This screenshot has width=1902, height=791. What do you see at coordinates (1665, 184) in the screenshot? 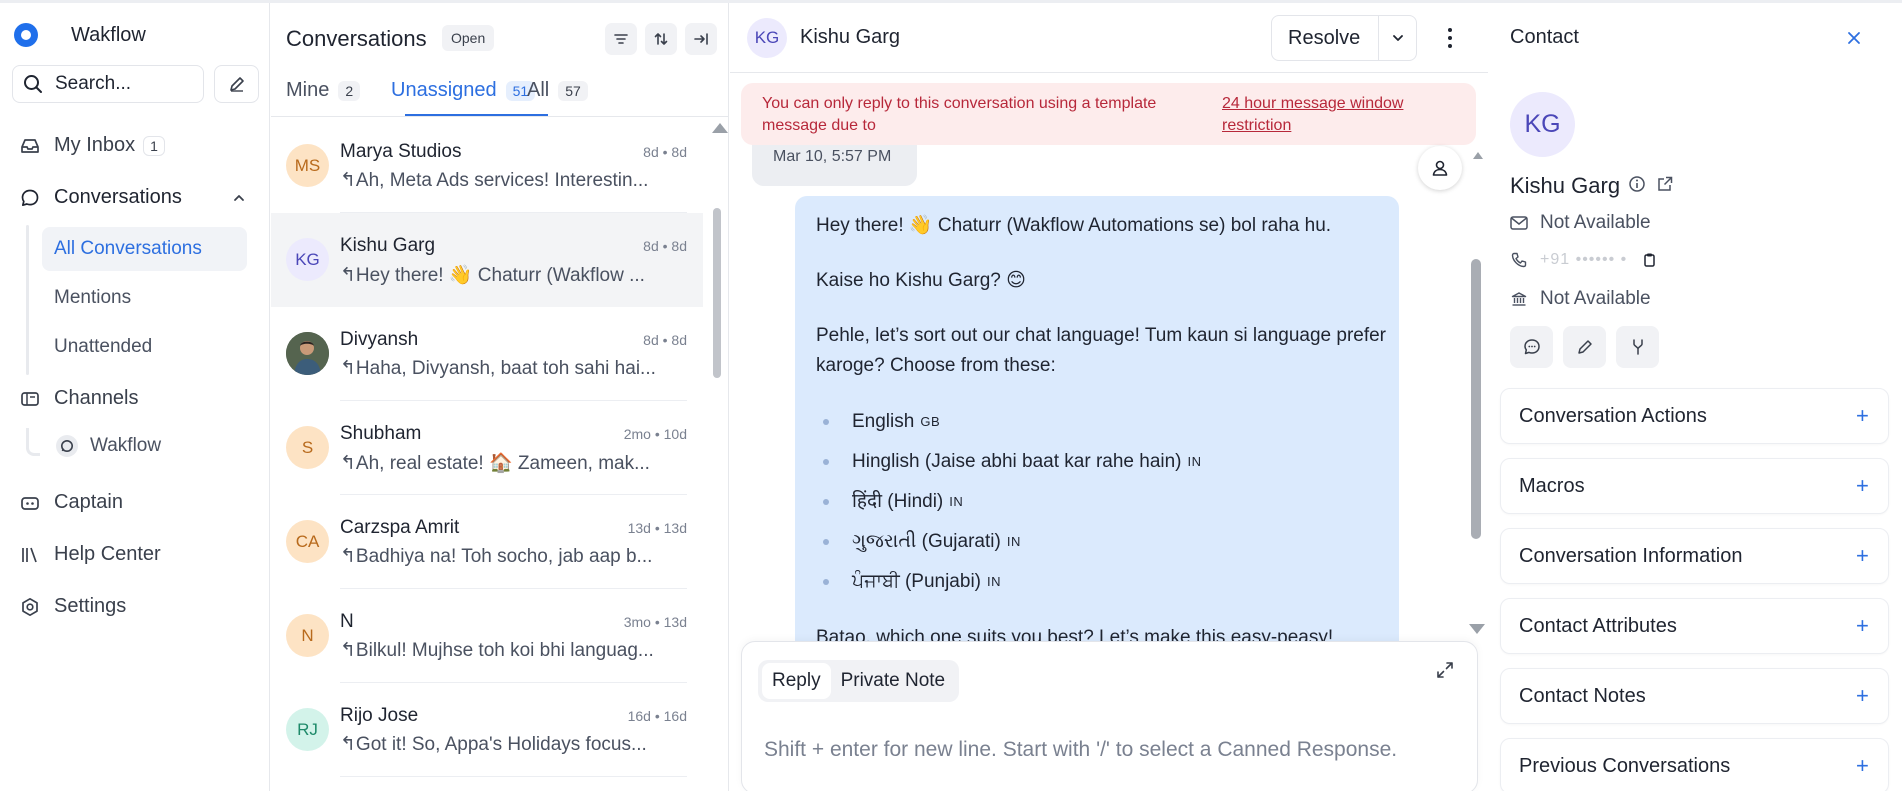
I see `external-link-icon` at bounding box center [1665, 184].